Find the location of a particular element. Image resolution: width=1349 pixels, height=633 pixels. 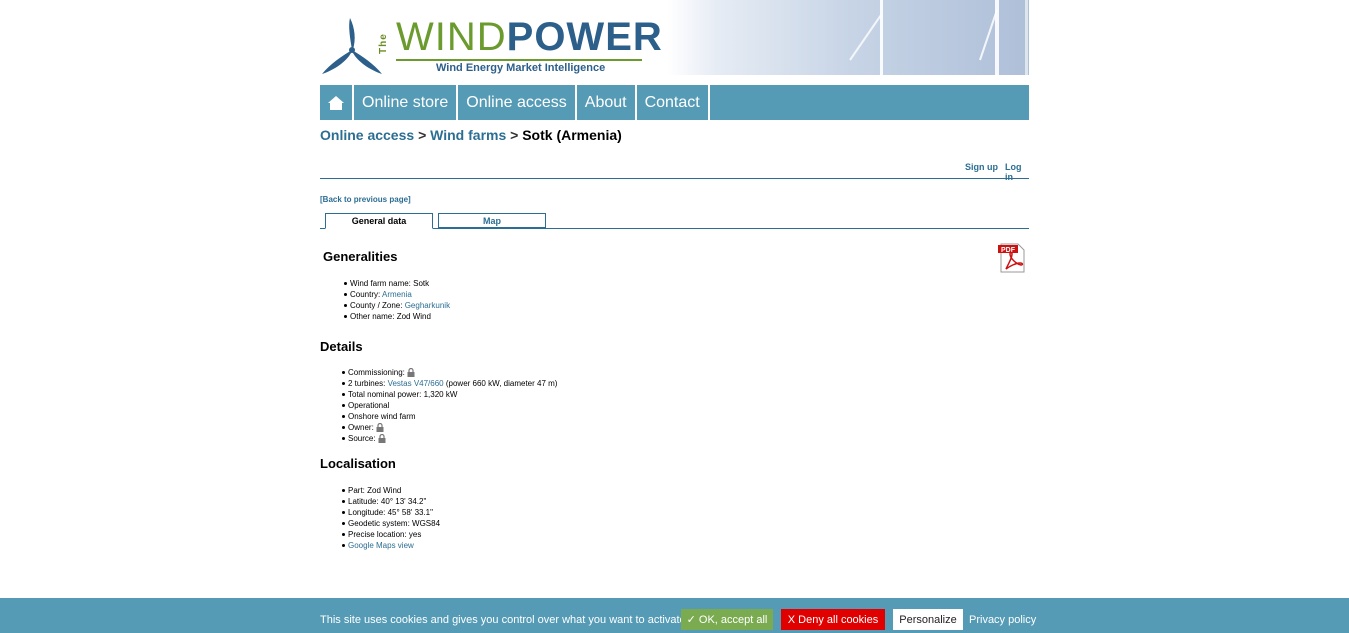

zone-link: Gegharkunik is located at coordinates (427, 305).